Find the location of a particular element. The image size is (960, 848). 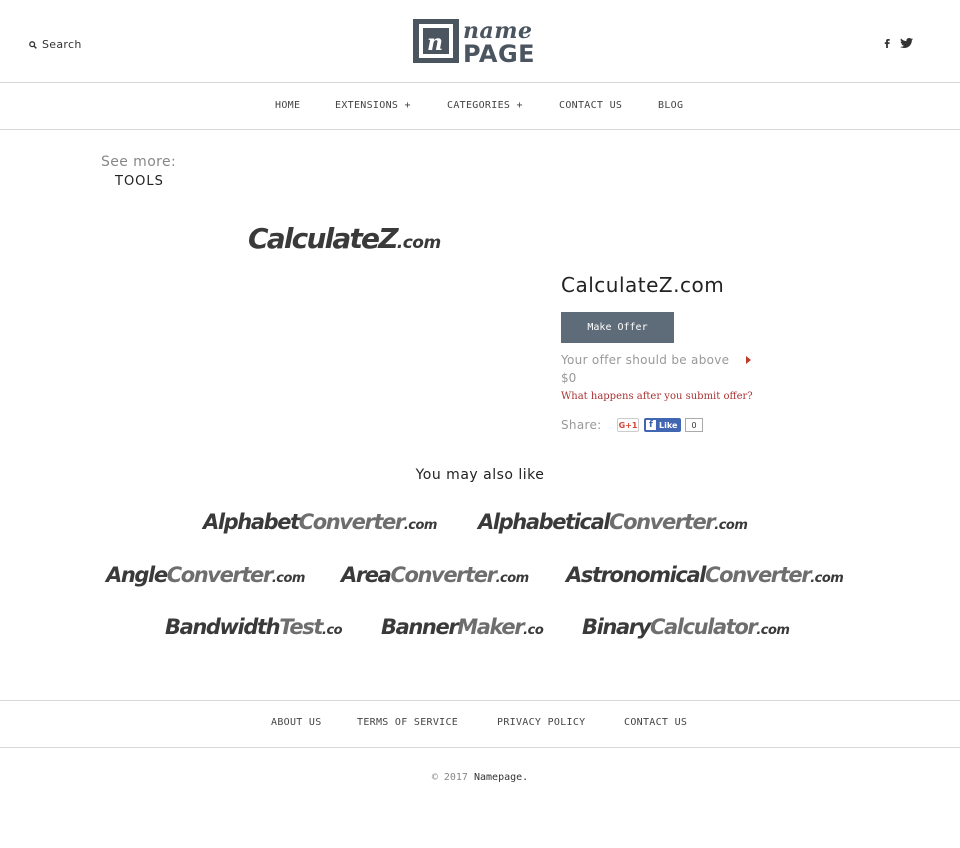

google-plus-label: G+1 is located at coordinates (628, 425).